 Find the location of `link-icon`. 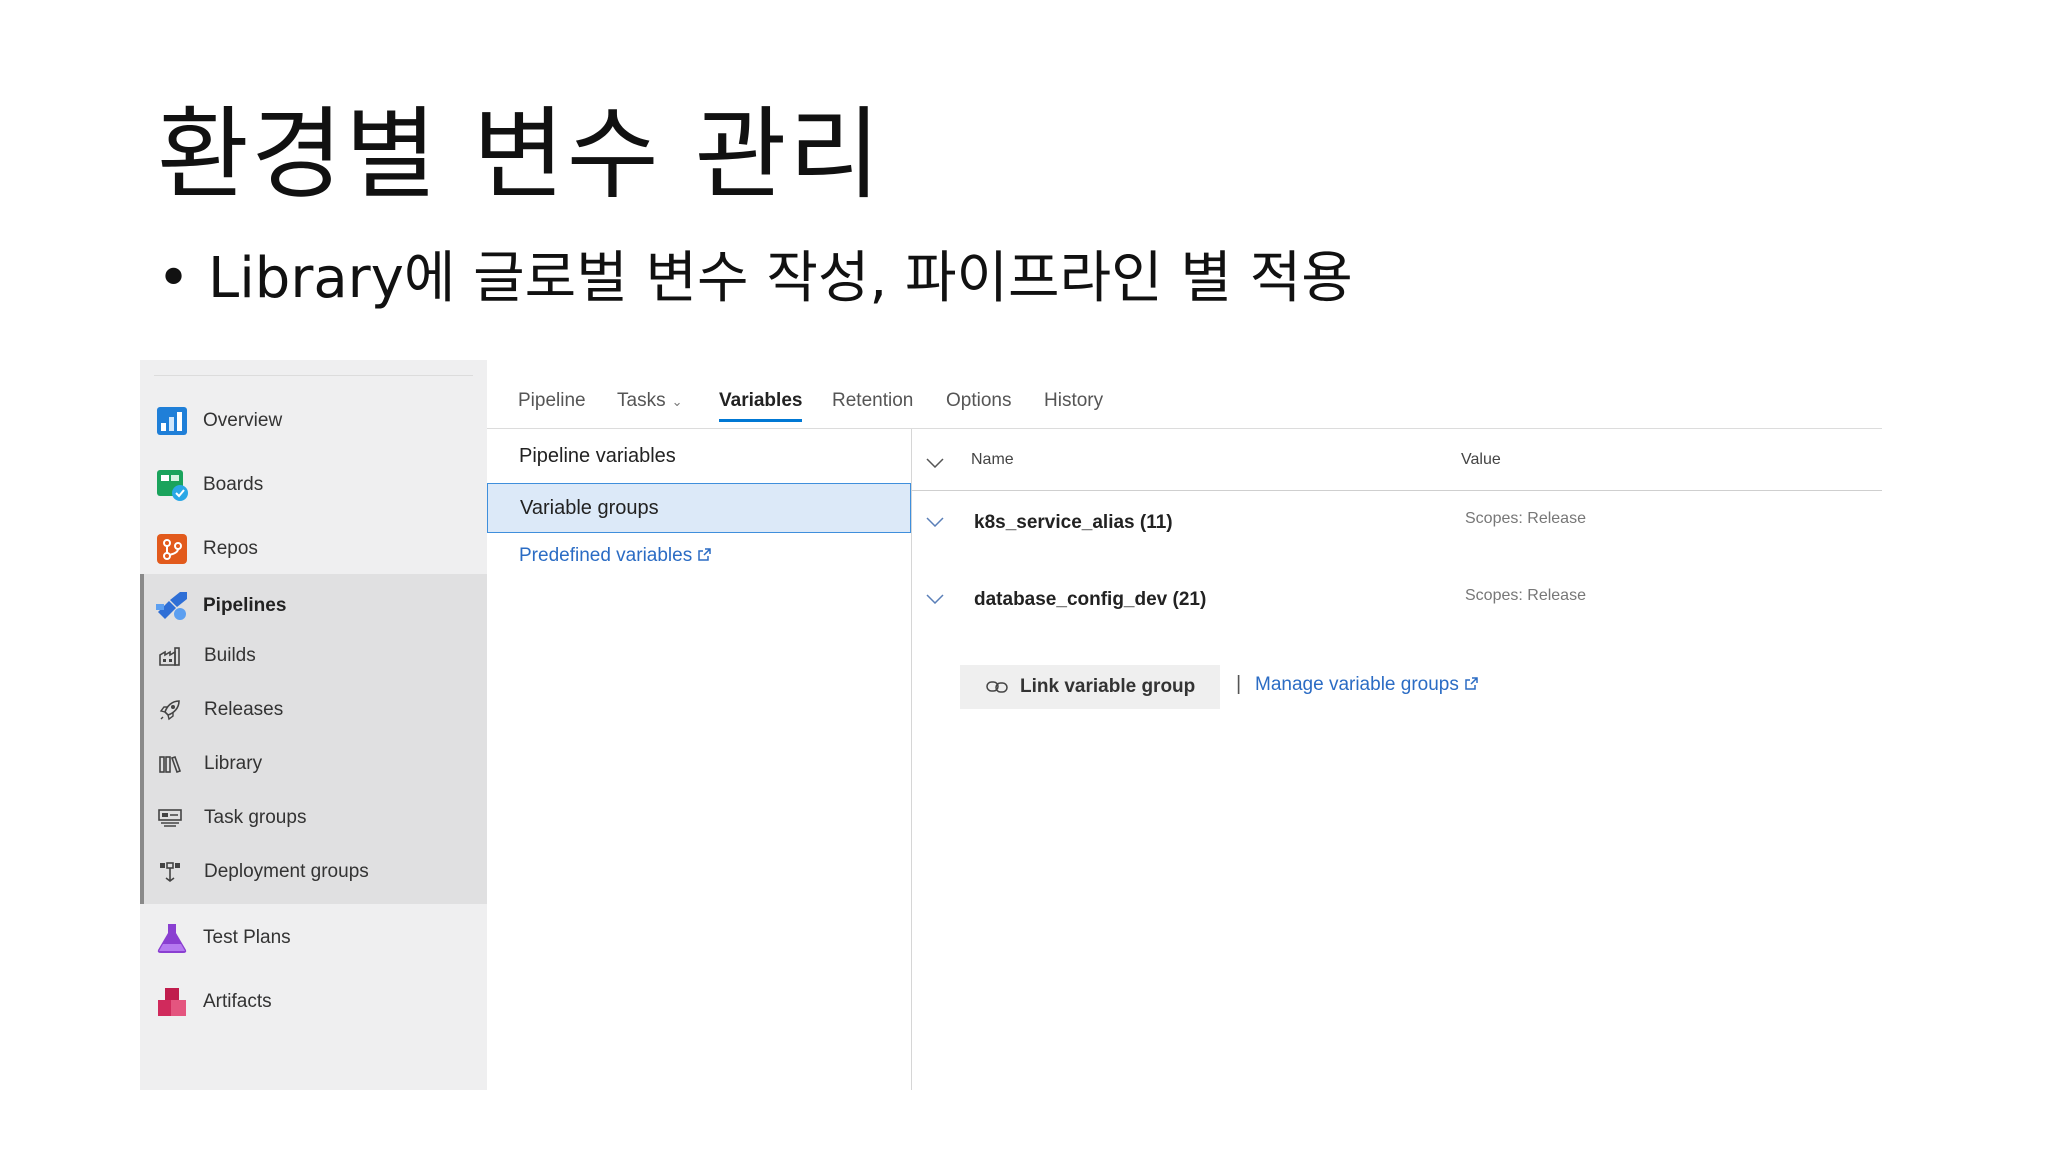

link-icon is located at coordinates (997, 687).